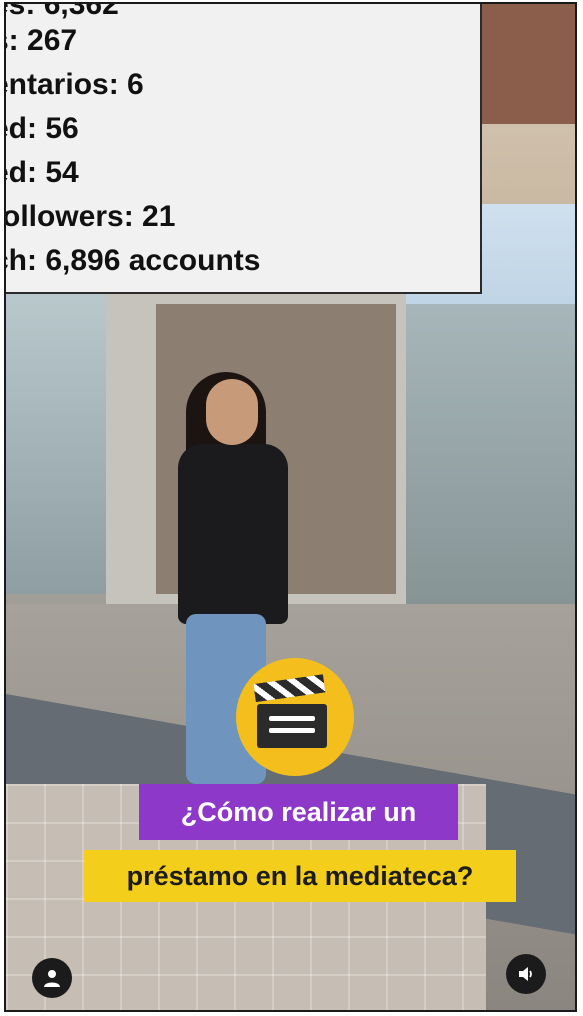  Describe the element at coordinates (90, 216) in the screenshot. I see `stat-new-followers: followers: 21` at that location.